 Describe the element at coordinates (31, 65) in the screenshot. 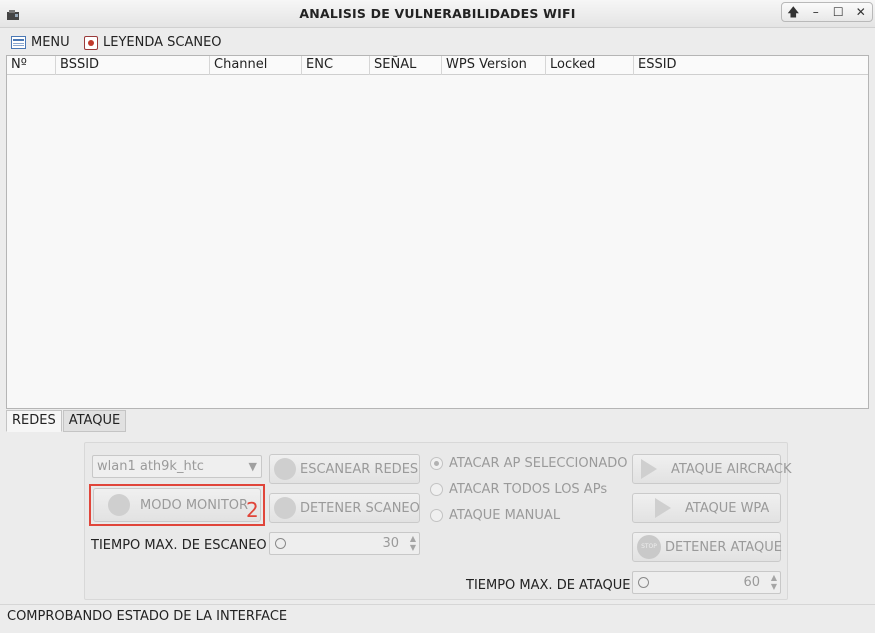

I see `column-header-number: Nº` at that location.